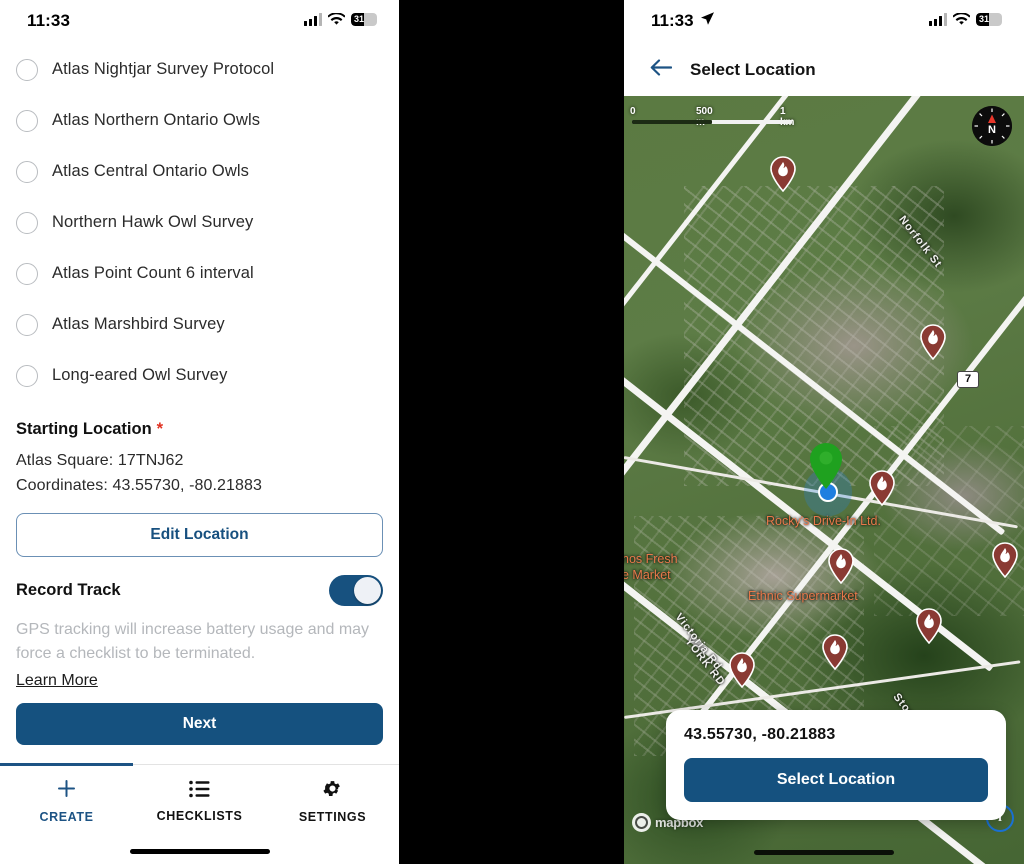  What do you see at coordinates (140, 375) in the screenshot?
I see `radio-option-label: Long-eared Owl Survey` at bounding box center [140, 375].